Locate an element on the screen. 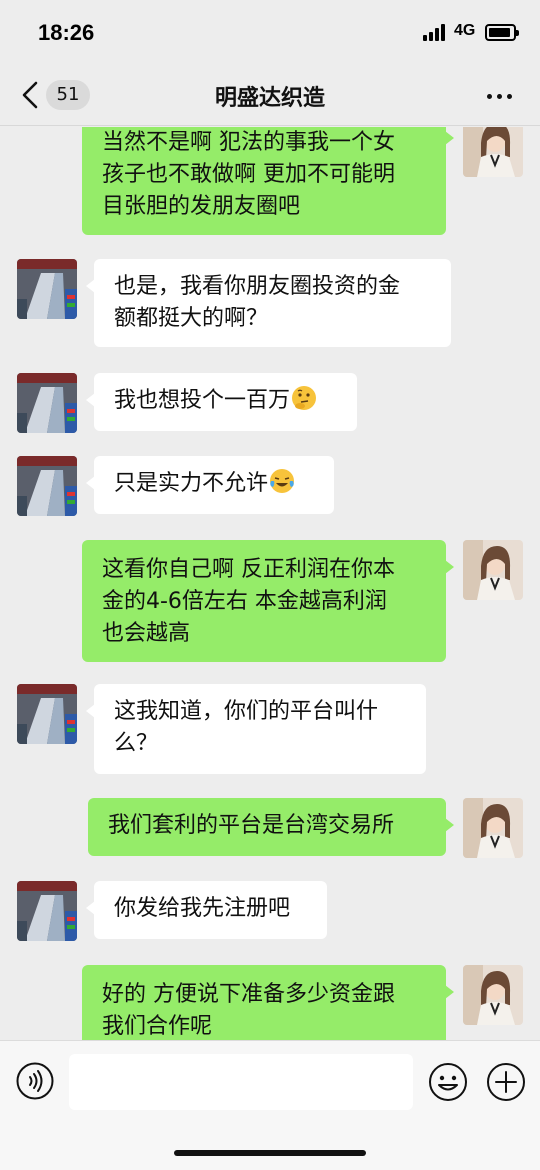  battery-icon is located at coordinates (502, 32).